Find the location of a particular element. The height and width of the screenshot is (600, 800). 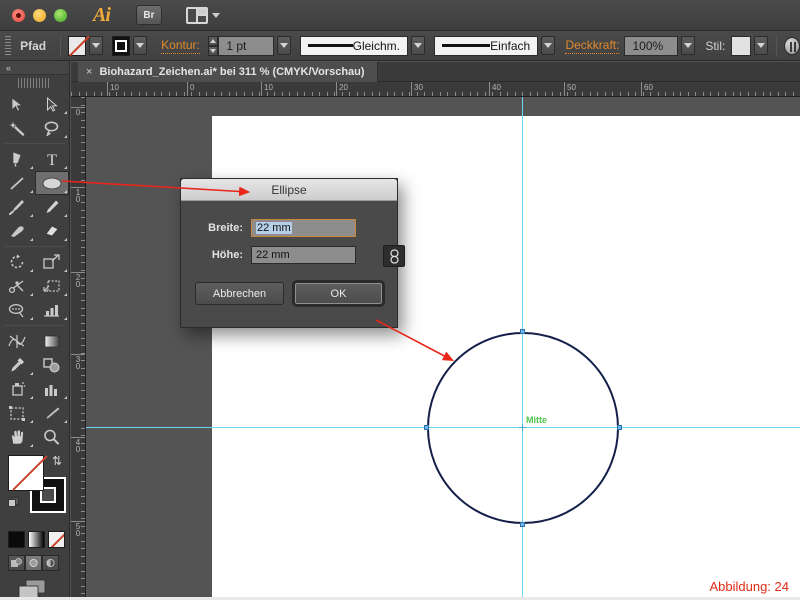

ruler-label: 20 is located at coordinates (343, 87).